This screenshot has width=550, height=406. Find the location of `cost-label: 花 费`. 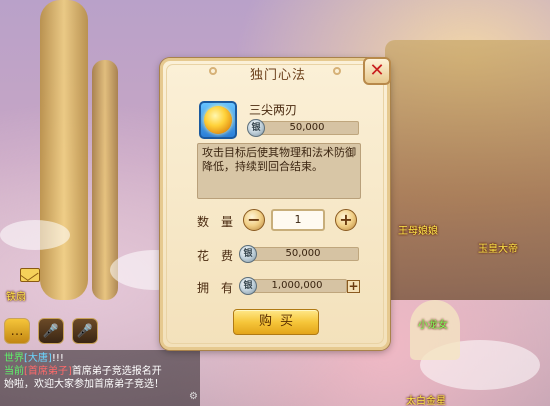

cost-label: 花 费 is located at coordinates (215, 256).